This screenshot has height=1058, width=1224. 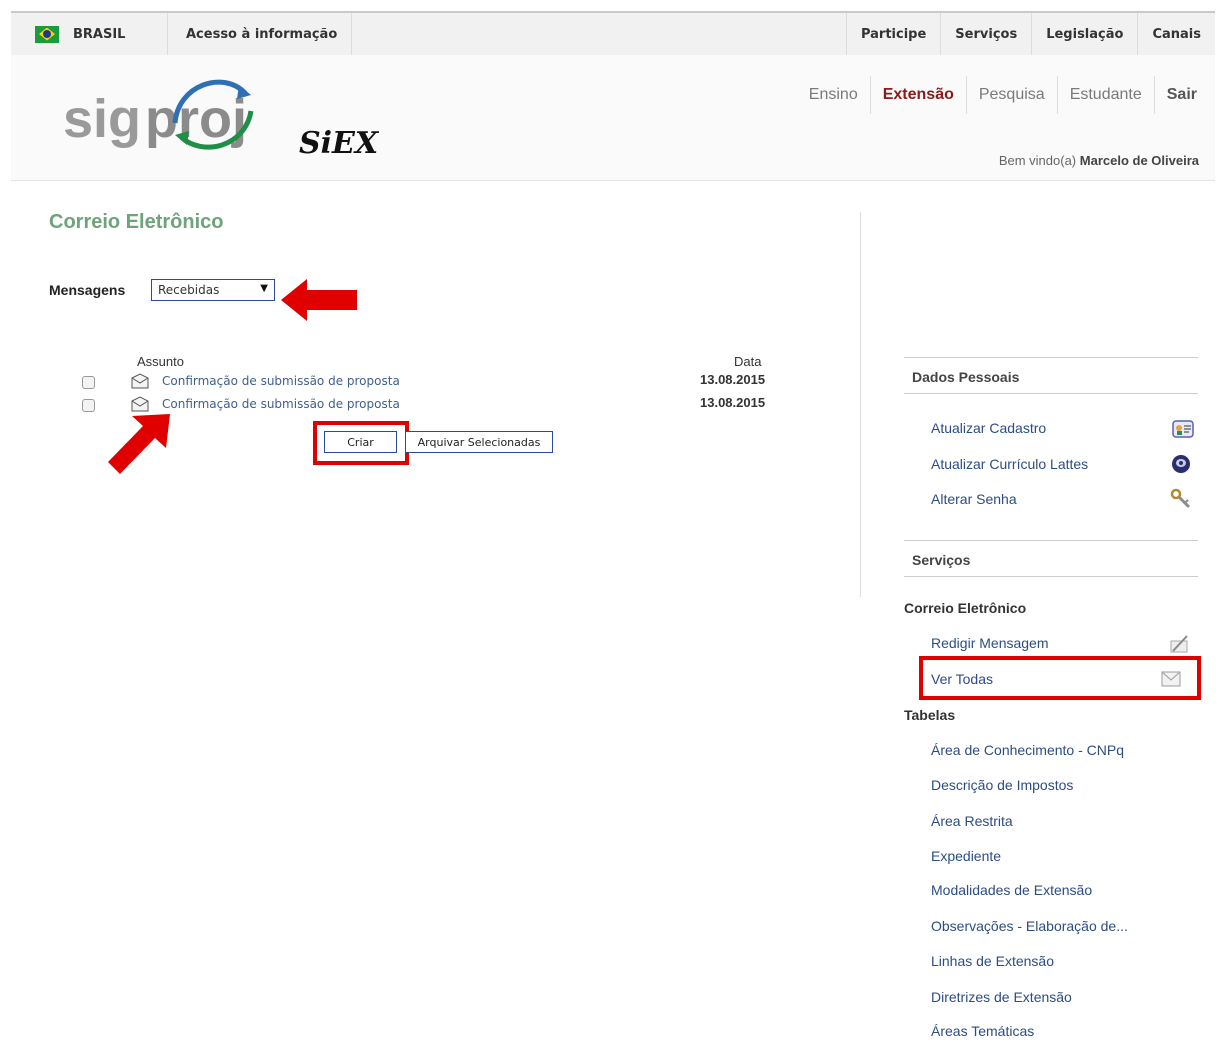 What do you see at coordinates (1183, 429) in the screenshot?
I see `id-card-icon` at bounding box center [1183, 429].